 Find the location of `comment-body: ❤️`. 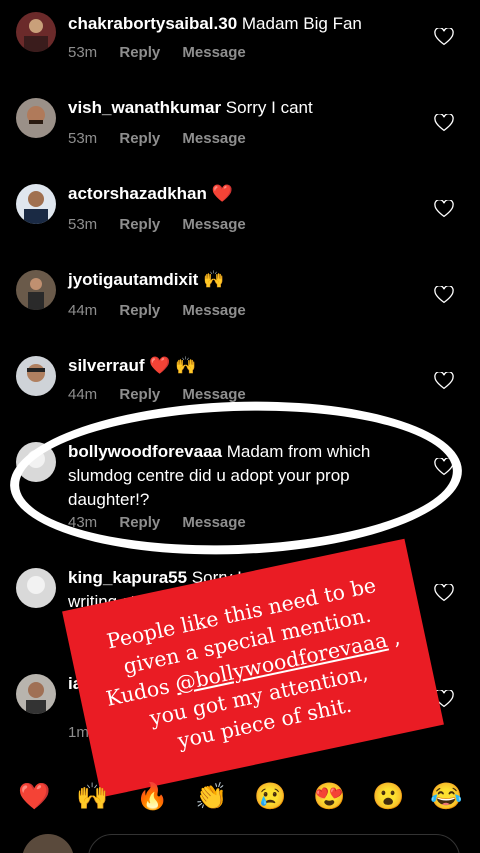

comment-body: ❤️ is located at coordinates (222, 193).